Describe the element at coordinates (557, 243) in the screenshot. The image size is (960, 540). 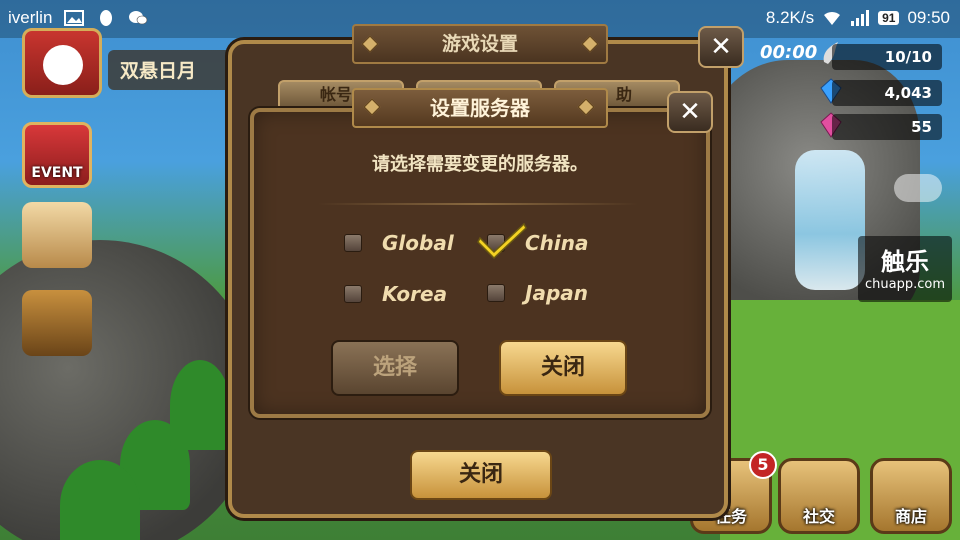
I see `option-china-label: China` at that location.